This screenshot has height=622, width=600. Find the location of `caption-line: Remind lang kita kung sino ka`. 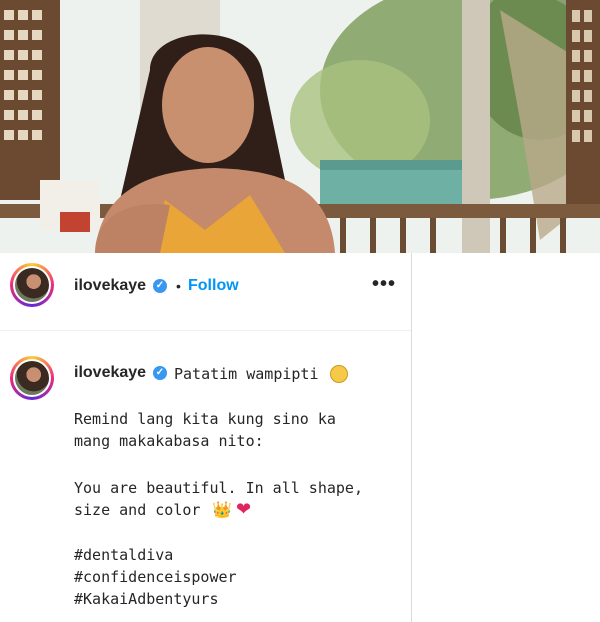

caption-line: Remind lang kita kung sino ka is located at coordinates (205, 419).